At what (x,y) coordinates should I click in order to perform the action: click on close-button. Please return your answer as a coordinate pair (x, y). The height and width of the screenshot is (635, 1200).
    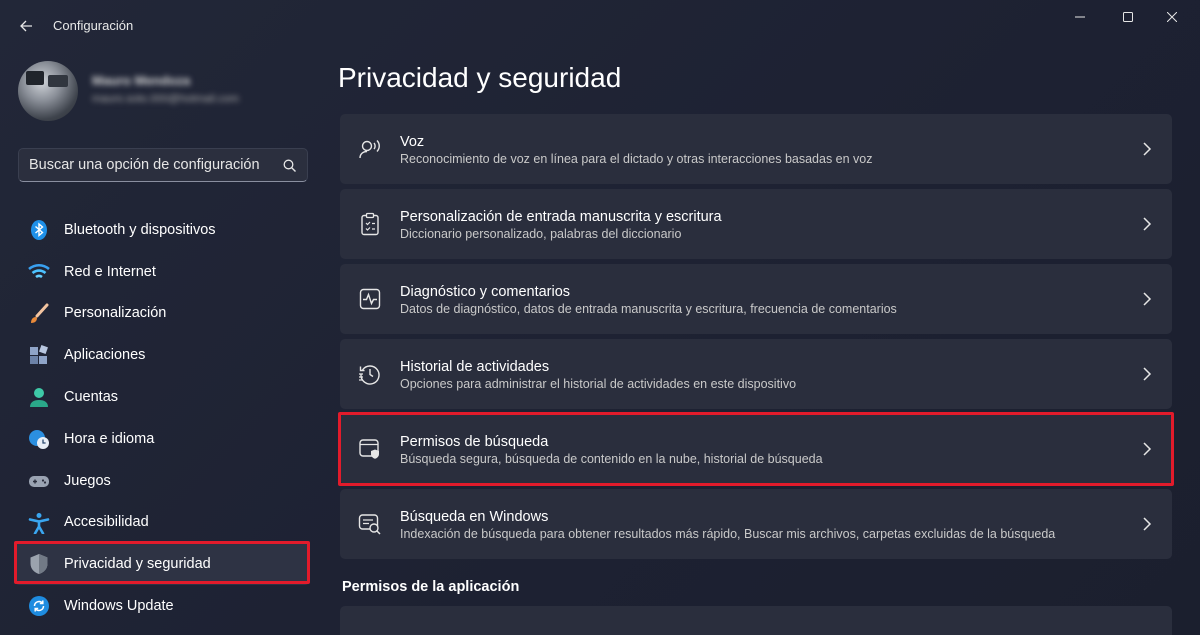
    Looking at the image, I should click on (1172, 17).